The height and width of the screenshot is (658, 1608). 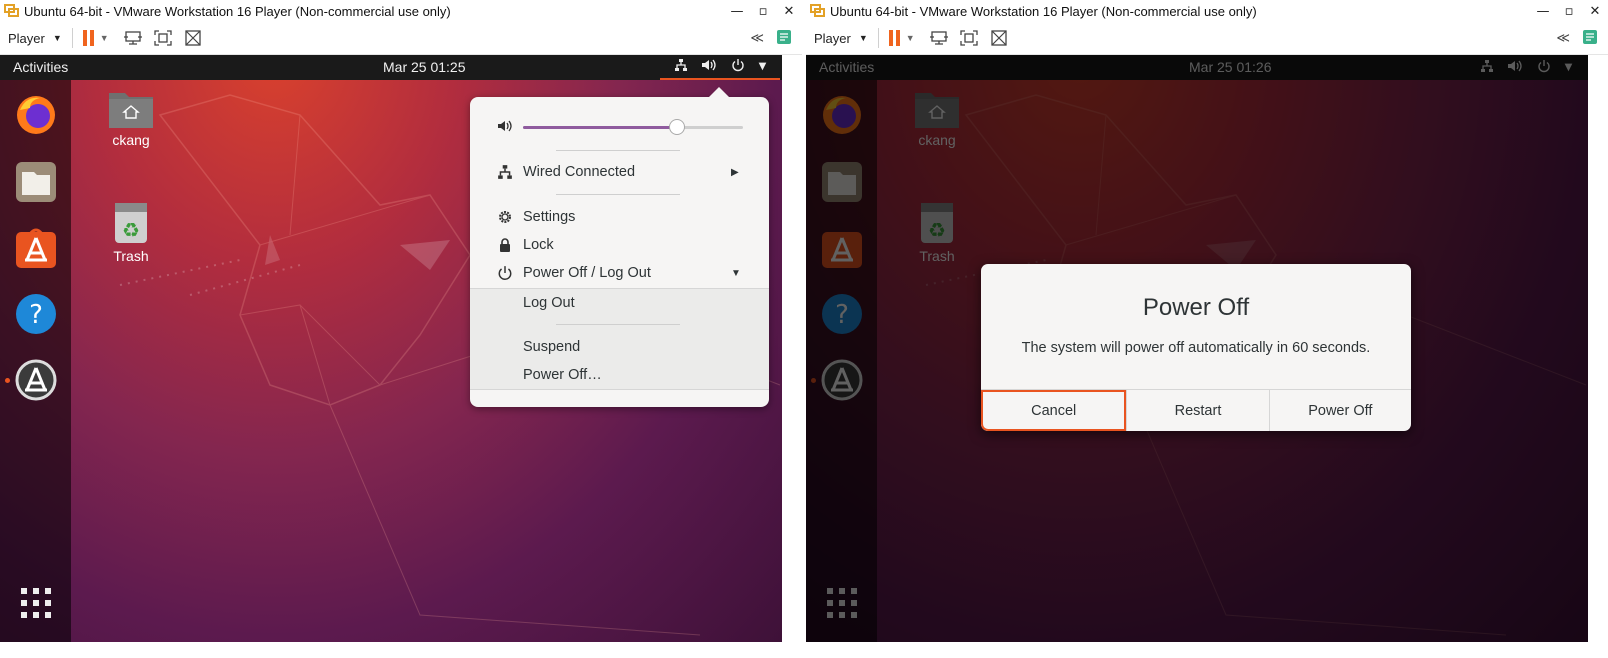 I want to click on volume-slider-handle, so click(x=677, y=127).